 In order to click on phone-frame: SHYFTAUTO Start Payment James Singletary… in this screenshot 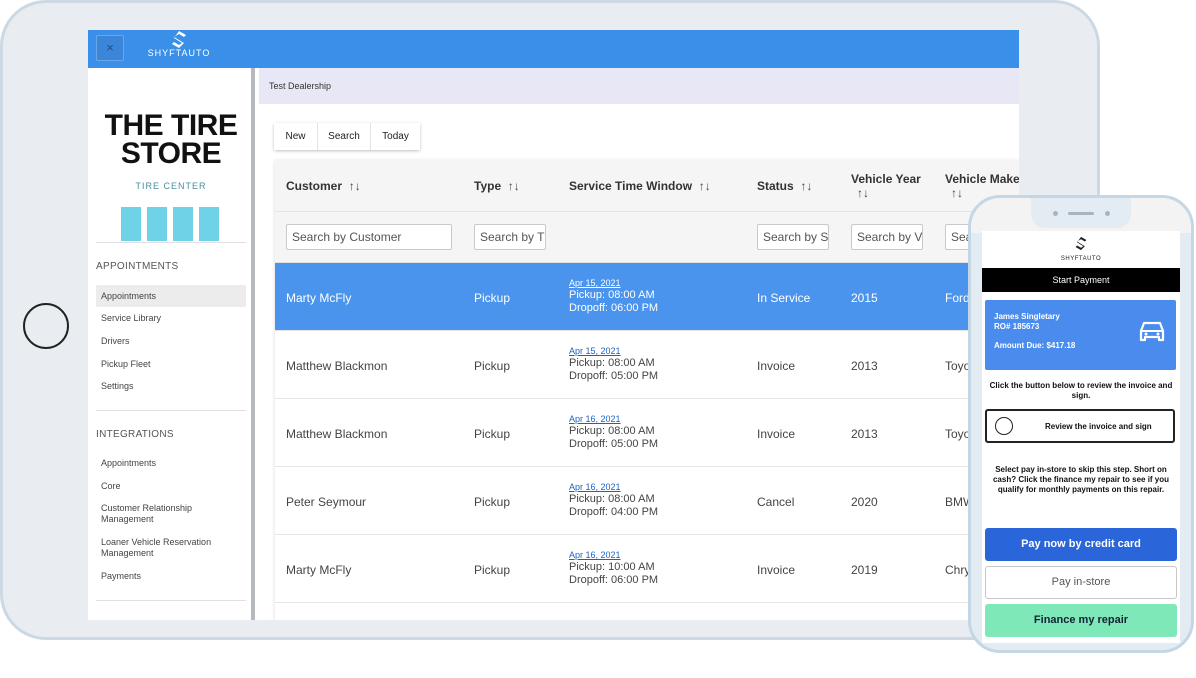, I will do `click(1081, 424)`.